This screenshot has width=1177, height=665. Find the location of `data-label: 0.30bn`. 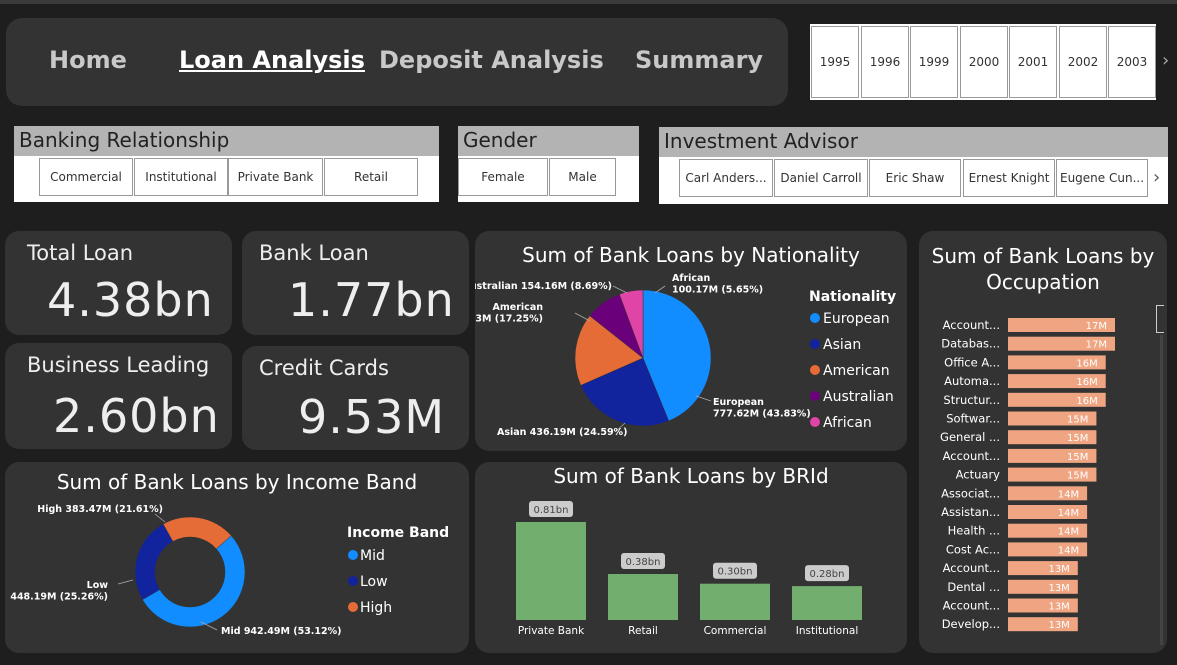

data-label: 0.30bn is located at coordinates (735, 572).